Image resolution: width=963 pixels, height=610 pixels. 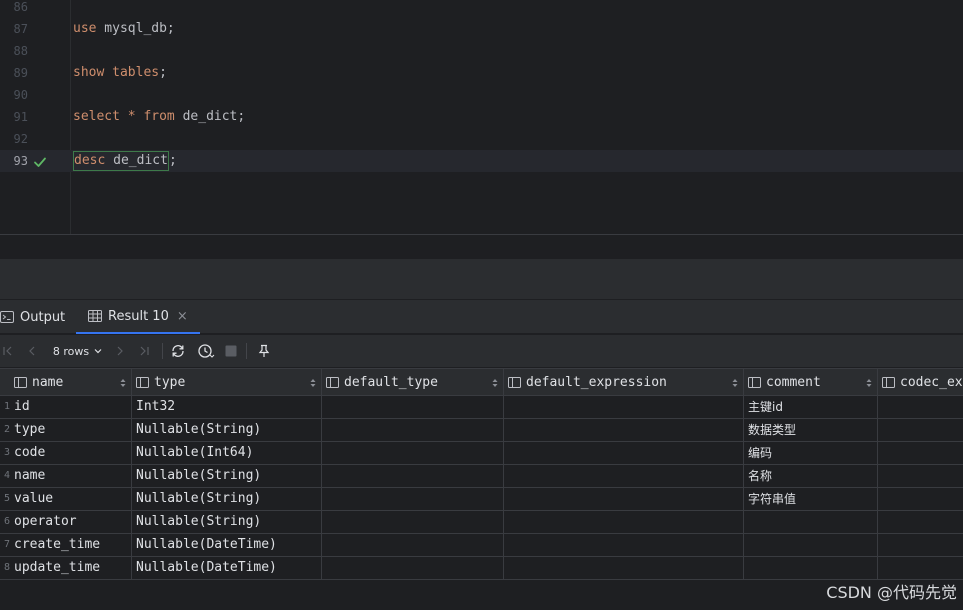 I want to click on table-cell: update_time, so click(x=71, y=568).